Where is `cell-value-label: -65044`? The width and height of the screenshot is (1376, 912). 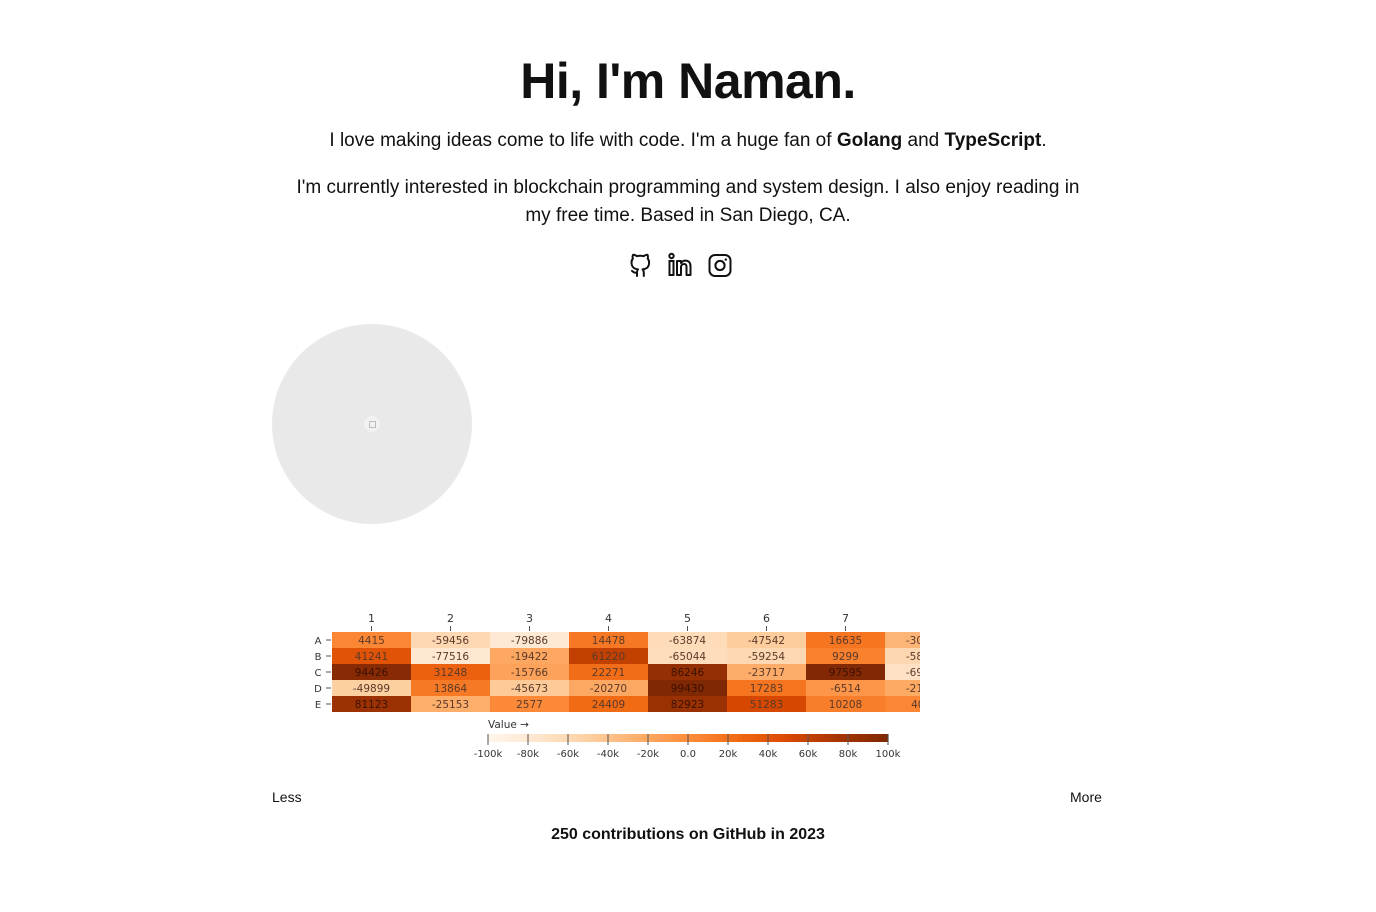
cell-value-label: -65044 is located at coordinates (688, 657).